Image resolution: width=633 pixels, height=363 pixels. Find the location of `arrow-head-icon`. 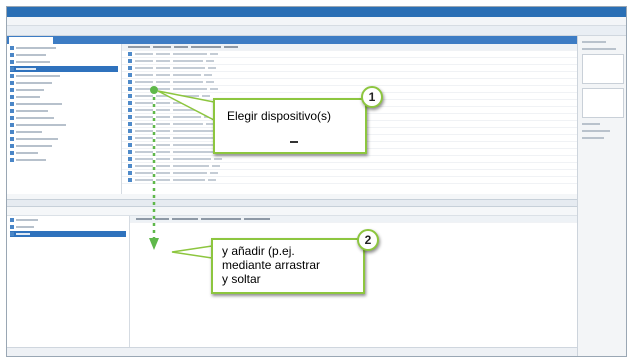

arrow-head-icon is located at coordinates (154, 244).